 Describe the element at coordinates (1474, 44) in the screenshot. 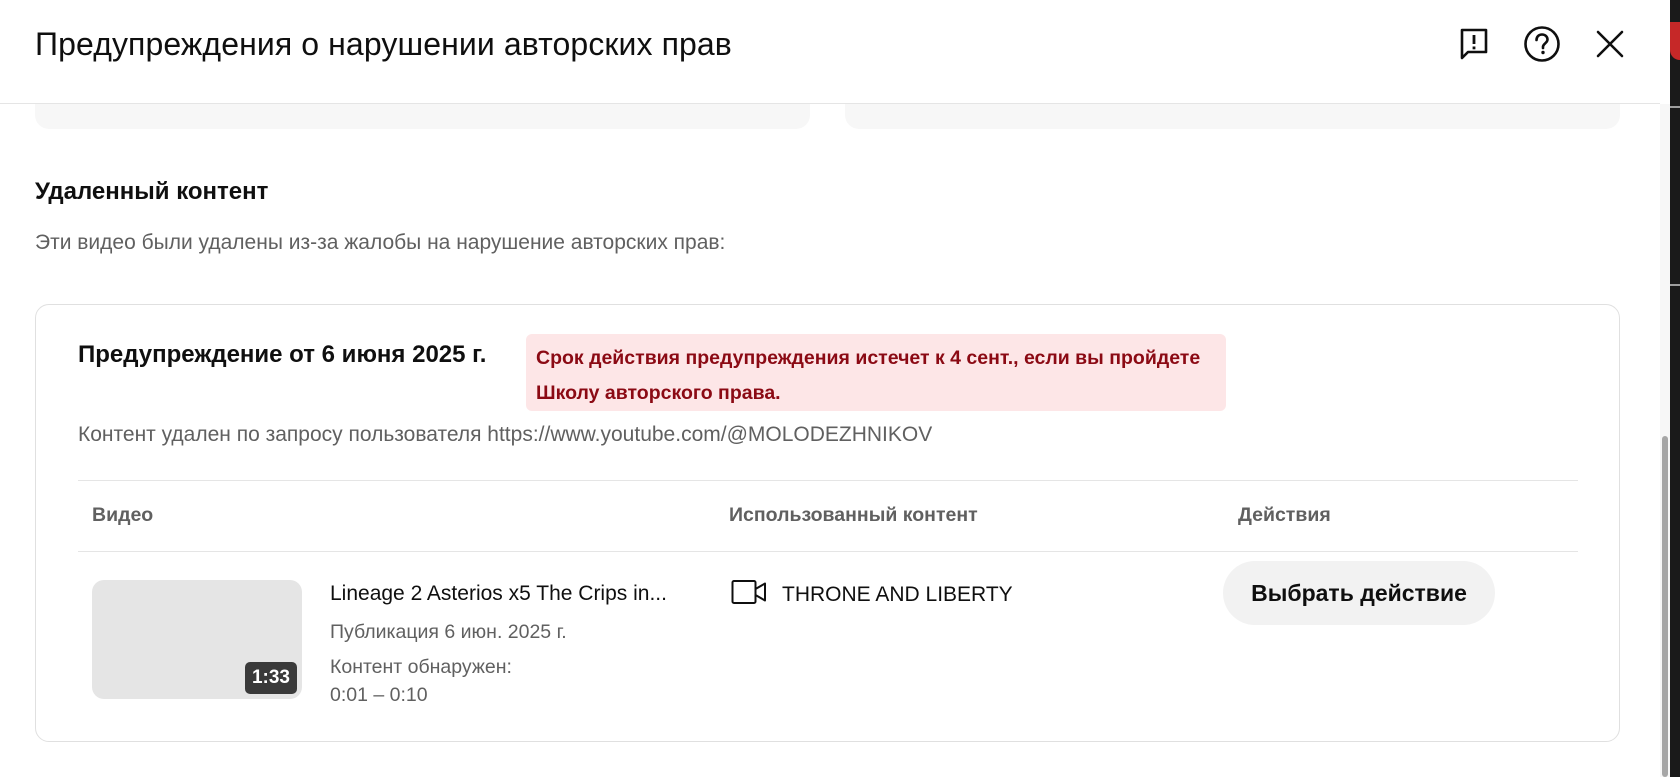

I see `feedback-icon` at that location.